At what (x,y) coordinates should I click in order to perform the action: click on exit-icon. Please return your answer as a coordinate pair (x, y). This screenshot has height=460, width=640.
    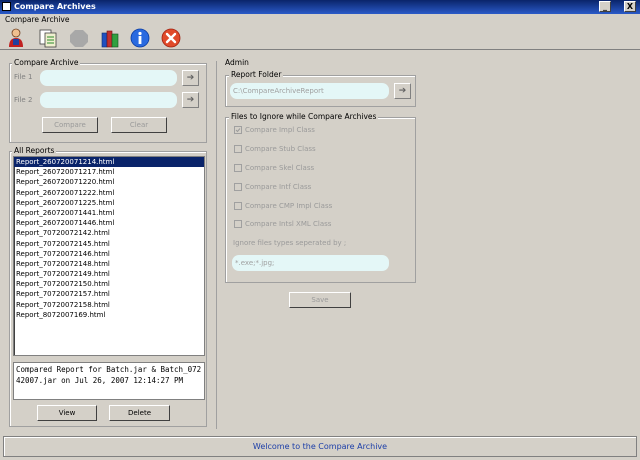
    Looking at the image, I should click on (171, 38).